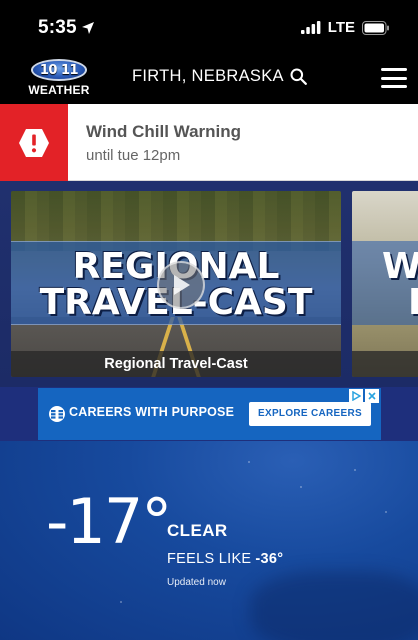 The image size is (418, 640). I want to click on alert-badge, so click(34, 142).